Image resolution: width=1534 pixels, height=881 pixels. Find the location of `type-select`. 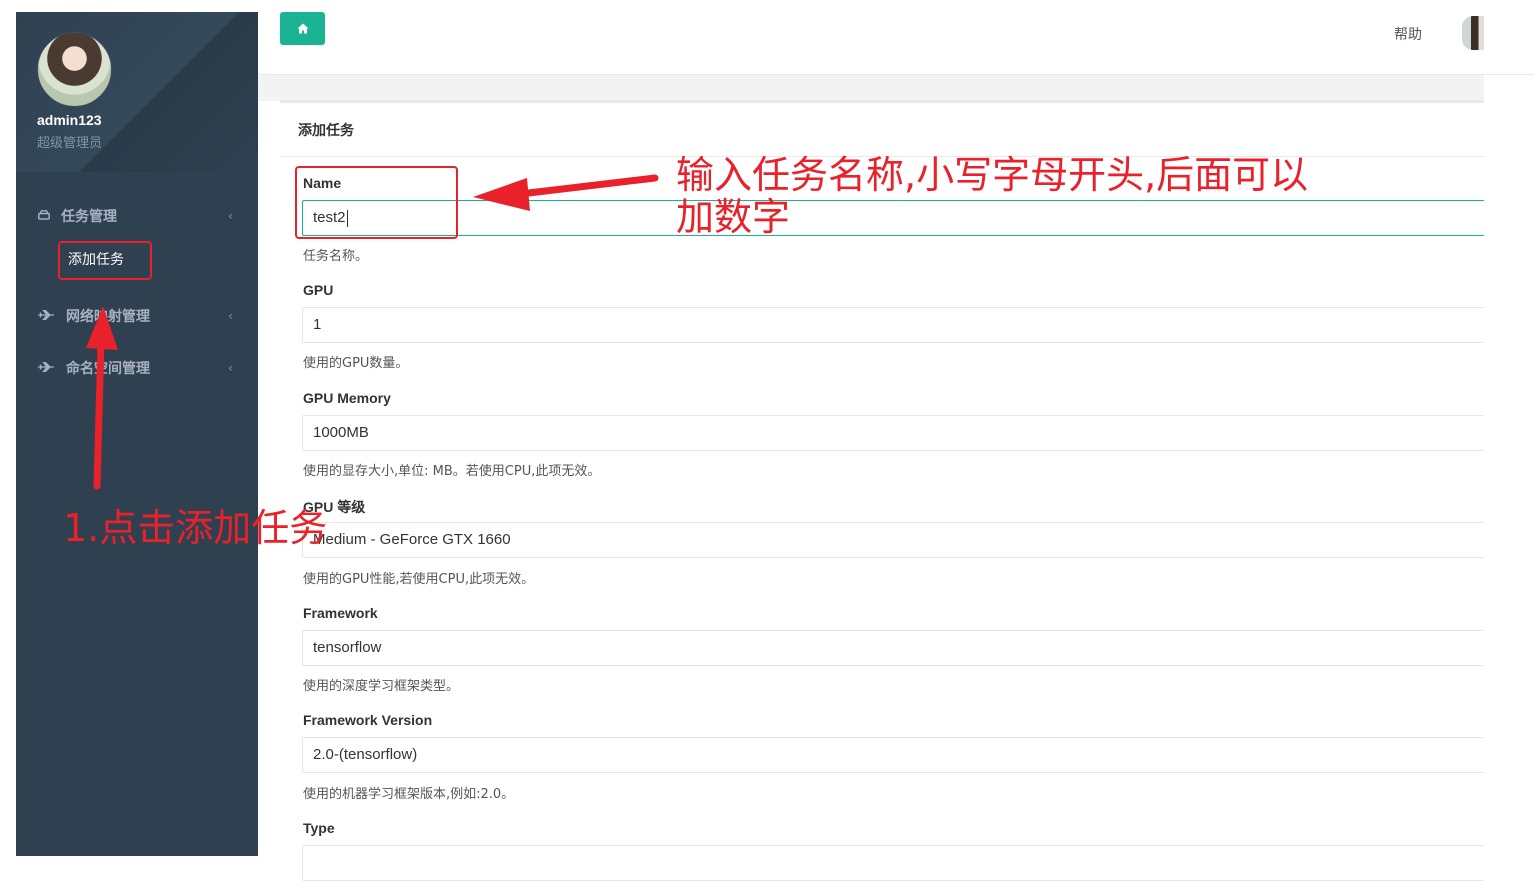

type-select is located at coordinates (893, 863).